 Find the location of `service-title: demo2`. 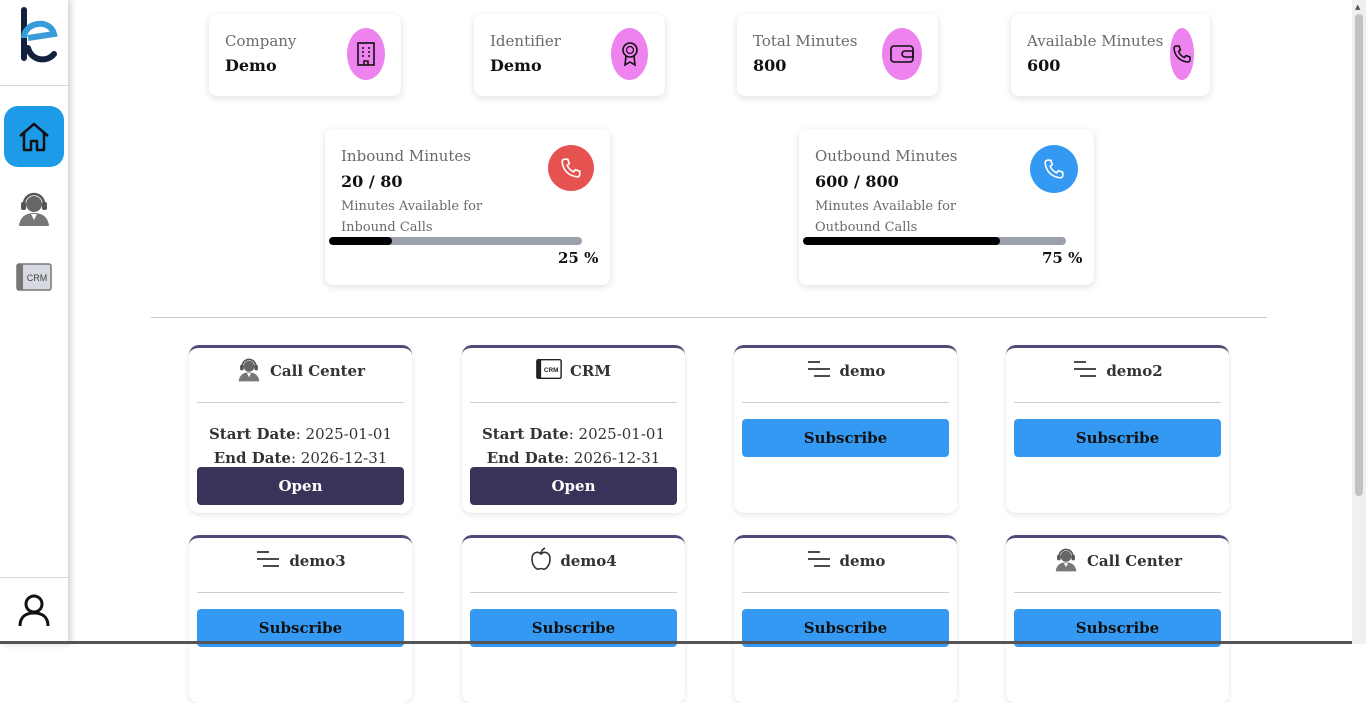

service-title: demo2 is located at coordinates (1134, 371).